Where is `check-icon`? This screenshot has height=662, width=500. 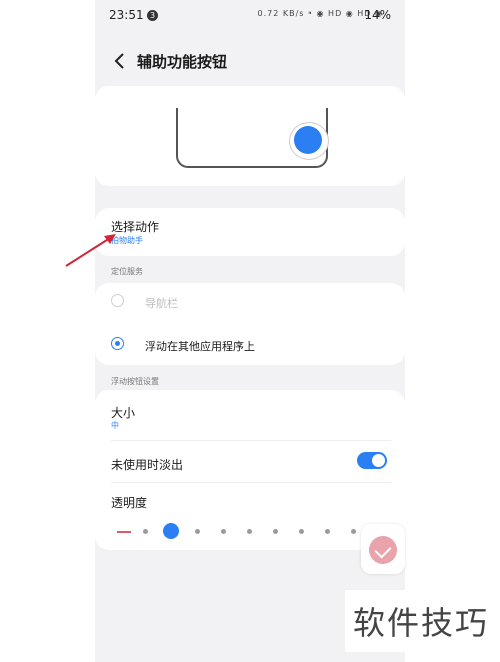 check-icon is located at coordinates (383, 550).